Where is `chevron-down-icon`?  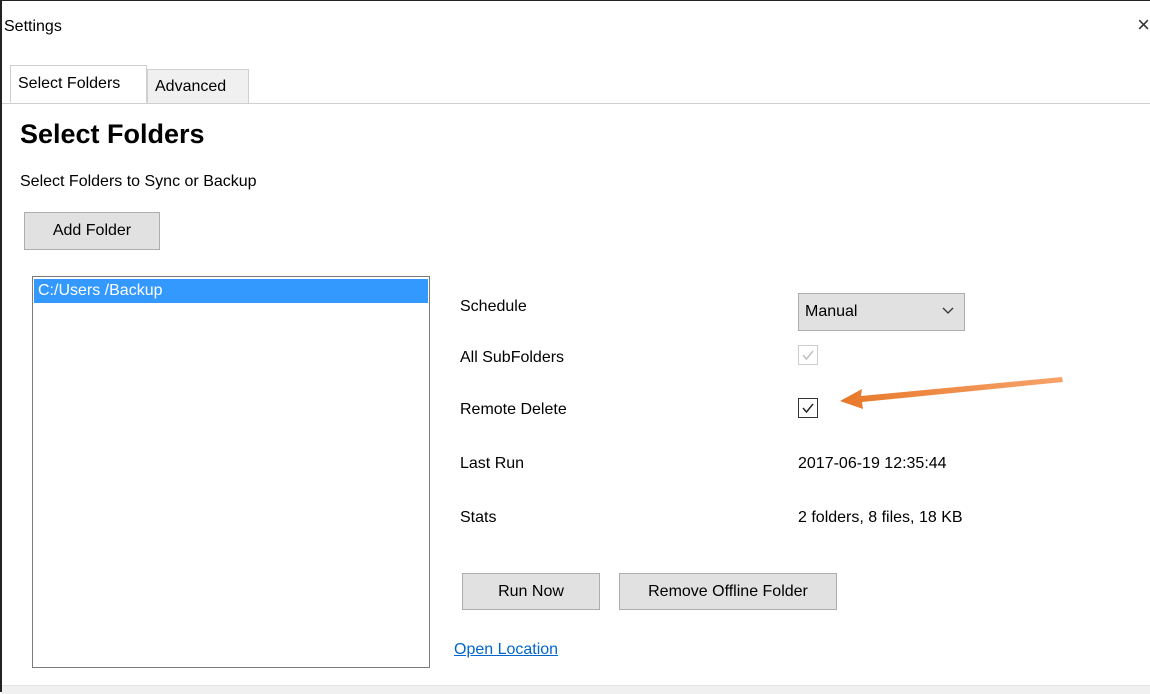 chevron-down-icon is located at coordinates (948, 309).